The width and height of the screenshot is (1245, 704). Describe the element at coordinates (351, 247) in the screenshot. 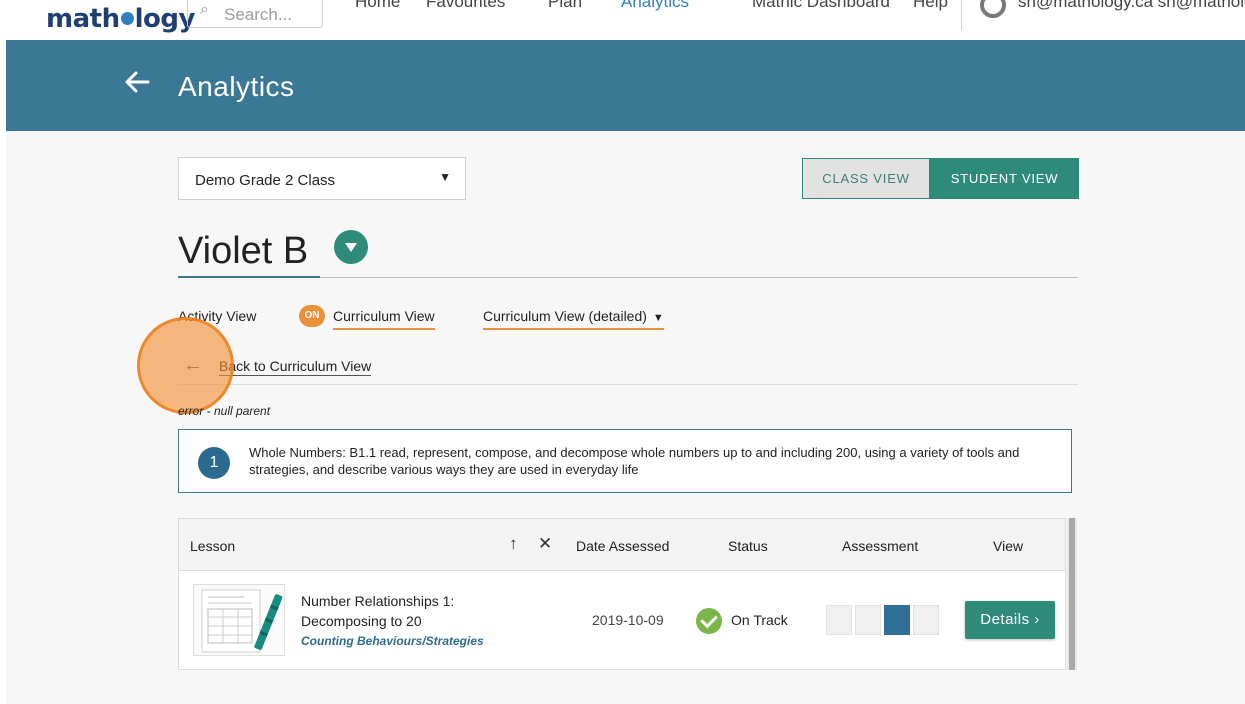

I see `student-dropdown-icon` at that location.